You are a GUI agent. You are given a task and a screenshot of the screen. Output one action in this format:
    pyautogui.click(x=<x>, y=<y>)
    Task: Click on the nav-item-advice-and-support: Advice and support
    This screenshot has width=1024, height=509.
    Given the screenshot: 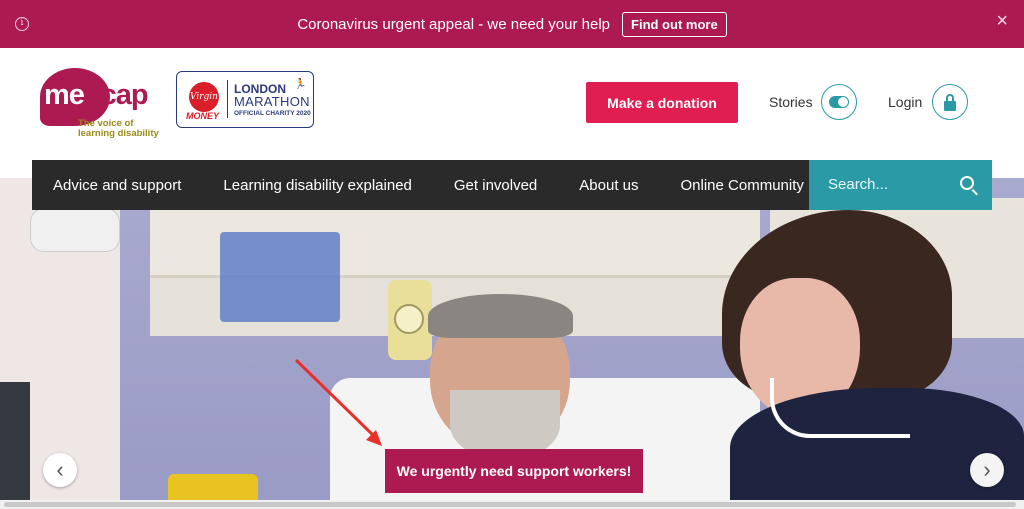 What is the action you would take?
    pyautogui.click(x=117, y=185)
    